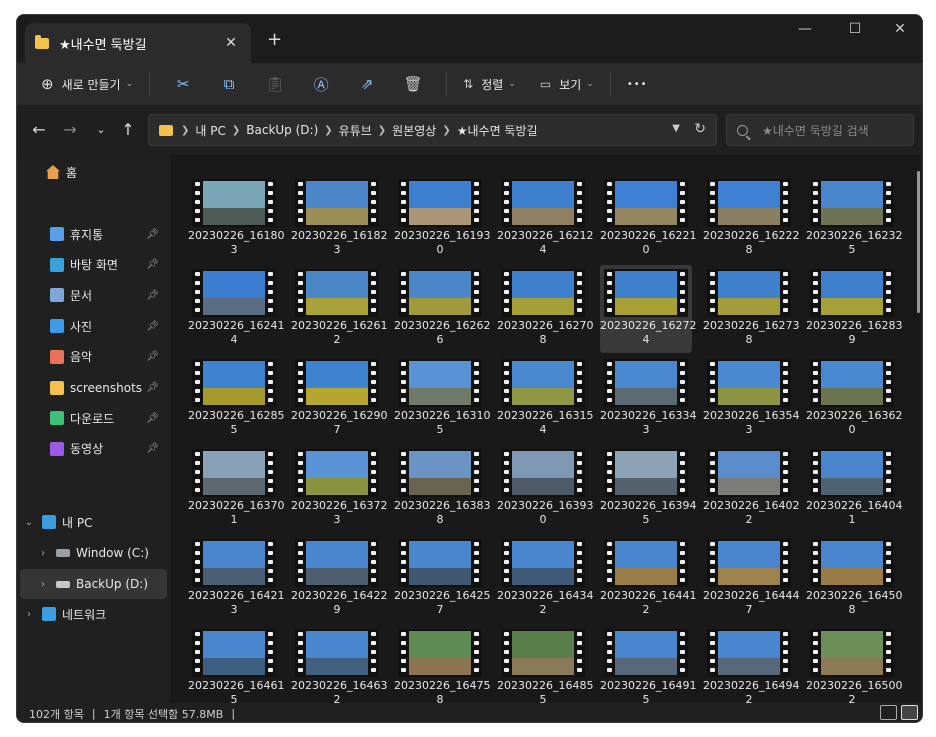  I want to click on sidebar-item-folder: screenshots 📌︎, so click(93, 388).